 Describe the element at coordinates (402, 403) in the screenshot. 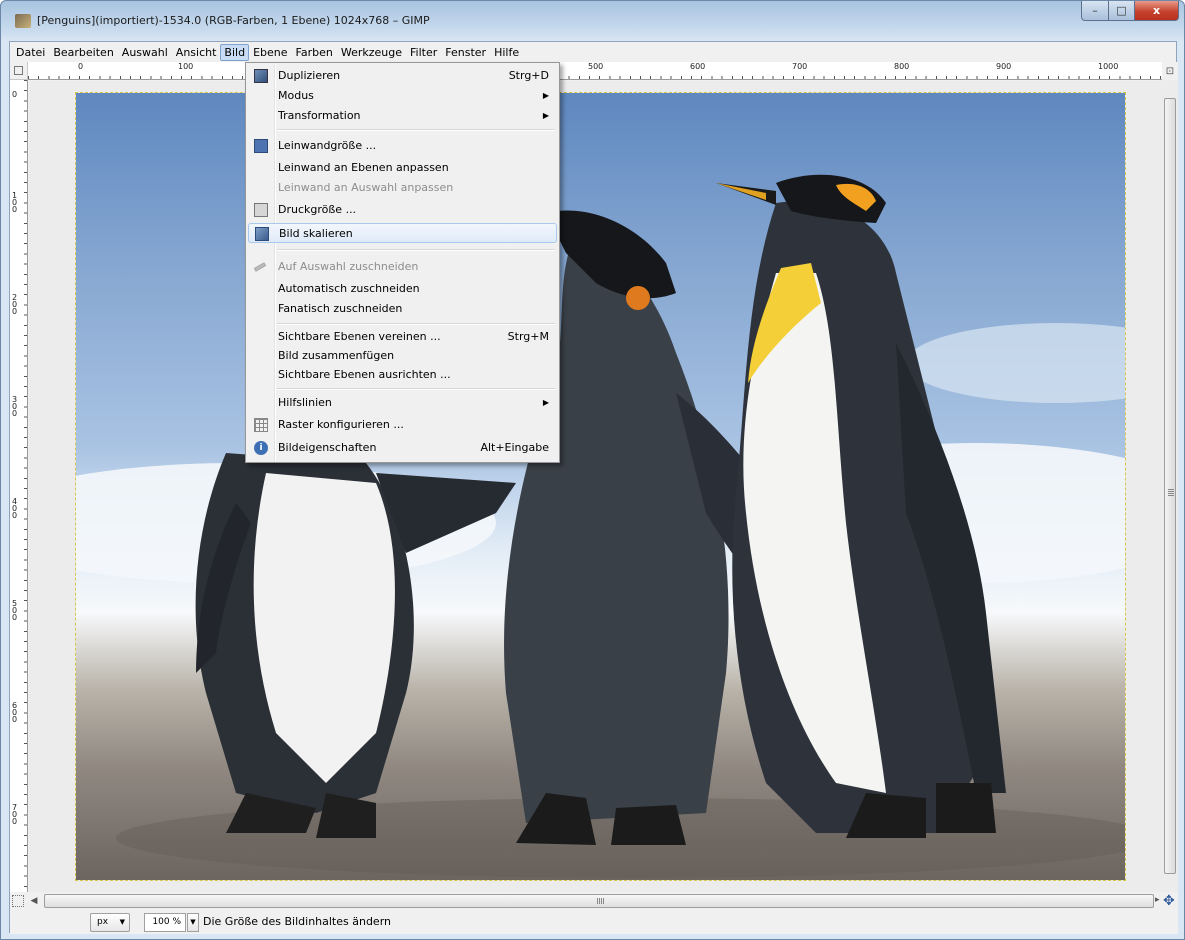

I see `menu-item-hilfslinien: Hilfslinien ▶` at that location.